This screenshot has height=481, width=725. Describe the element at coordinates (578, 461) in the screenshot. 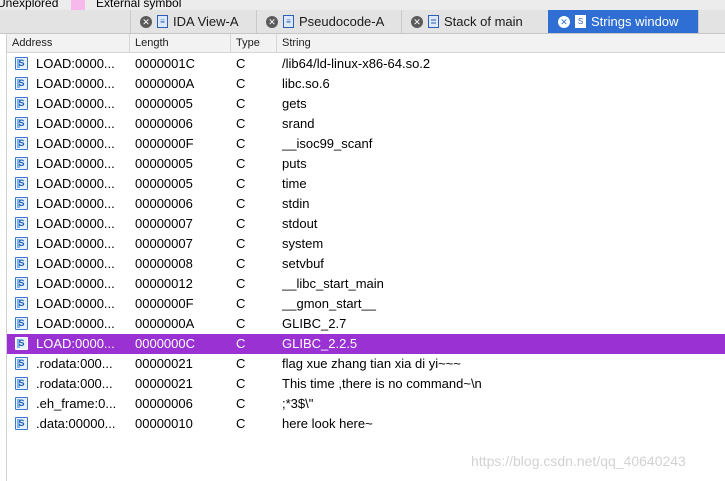

I see `watermark: https://blog.csdn.net/qq_40640243` at that location.